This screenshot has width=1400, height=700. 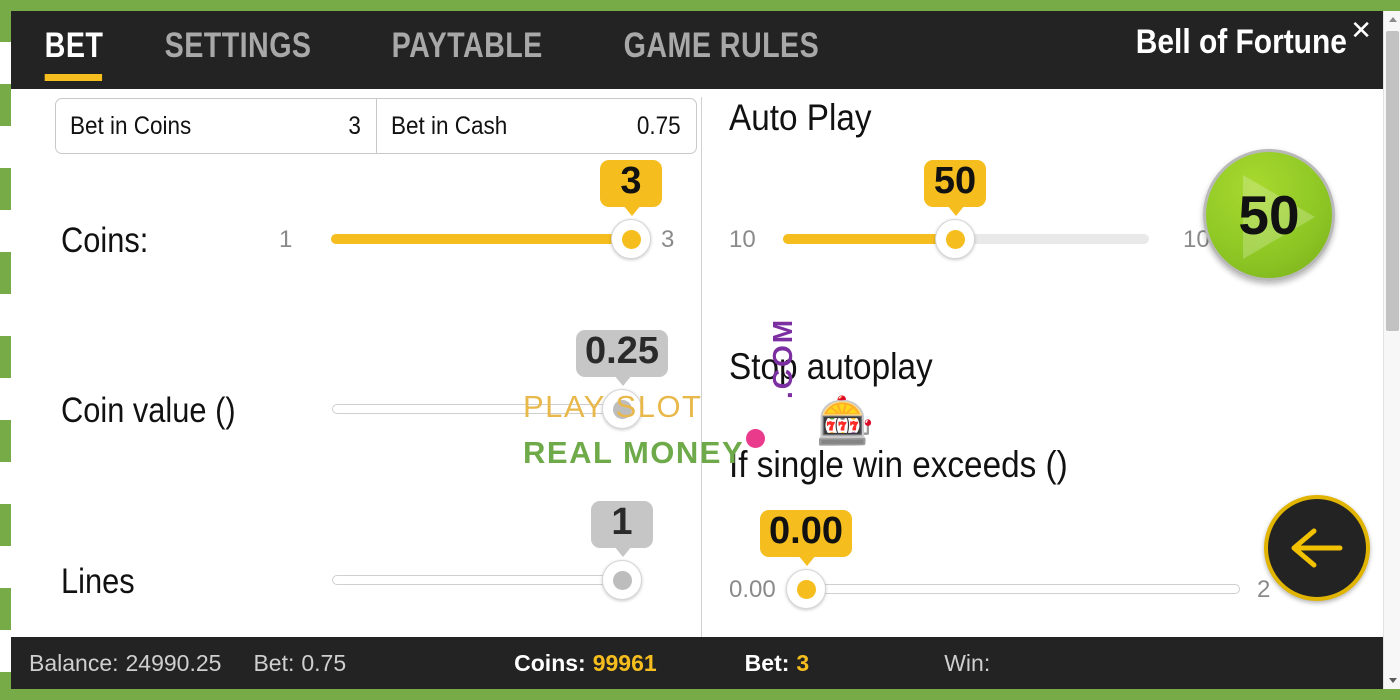 I want to click on bet-summary-boxes: Bet in Coins 3 Bet in Cash 0.75, so click(x=376, y=126).